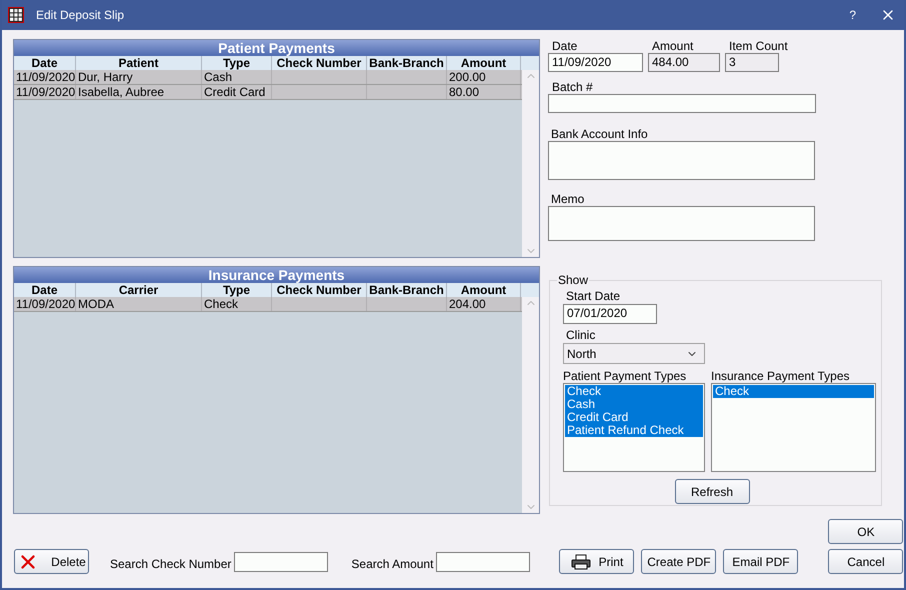  I want to click on field-label: Start Date, so click(593, 296).